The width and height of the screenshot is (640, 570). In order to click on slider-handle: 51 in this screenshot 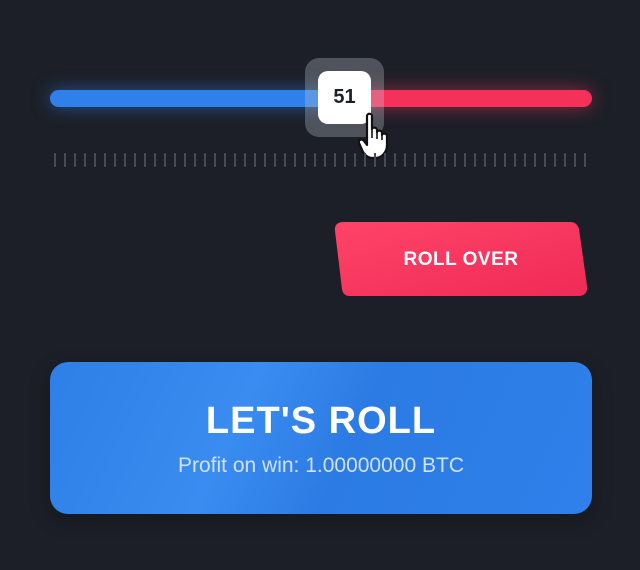, I will do `click(344, 97)`.